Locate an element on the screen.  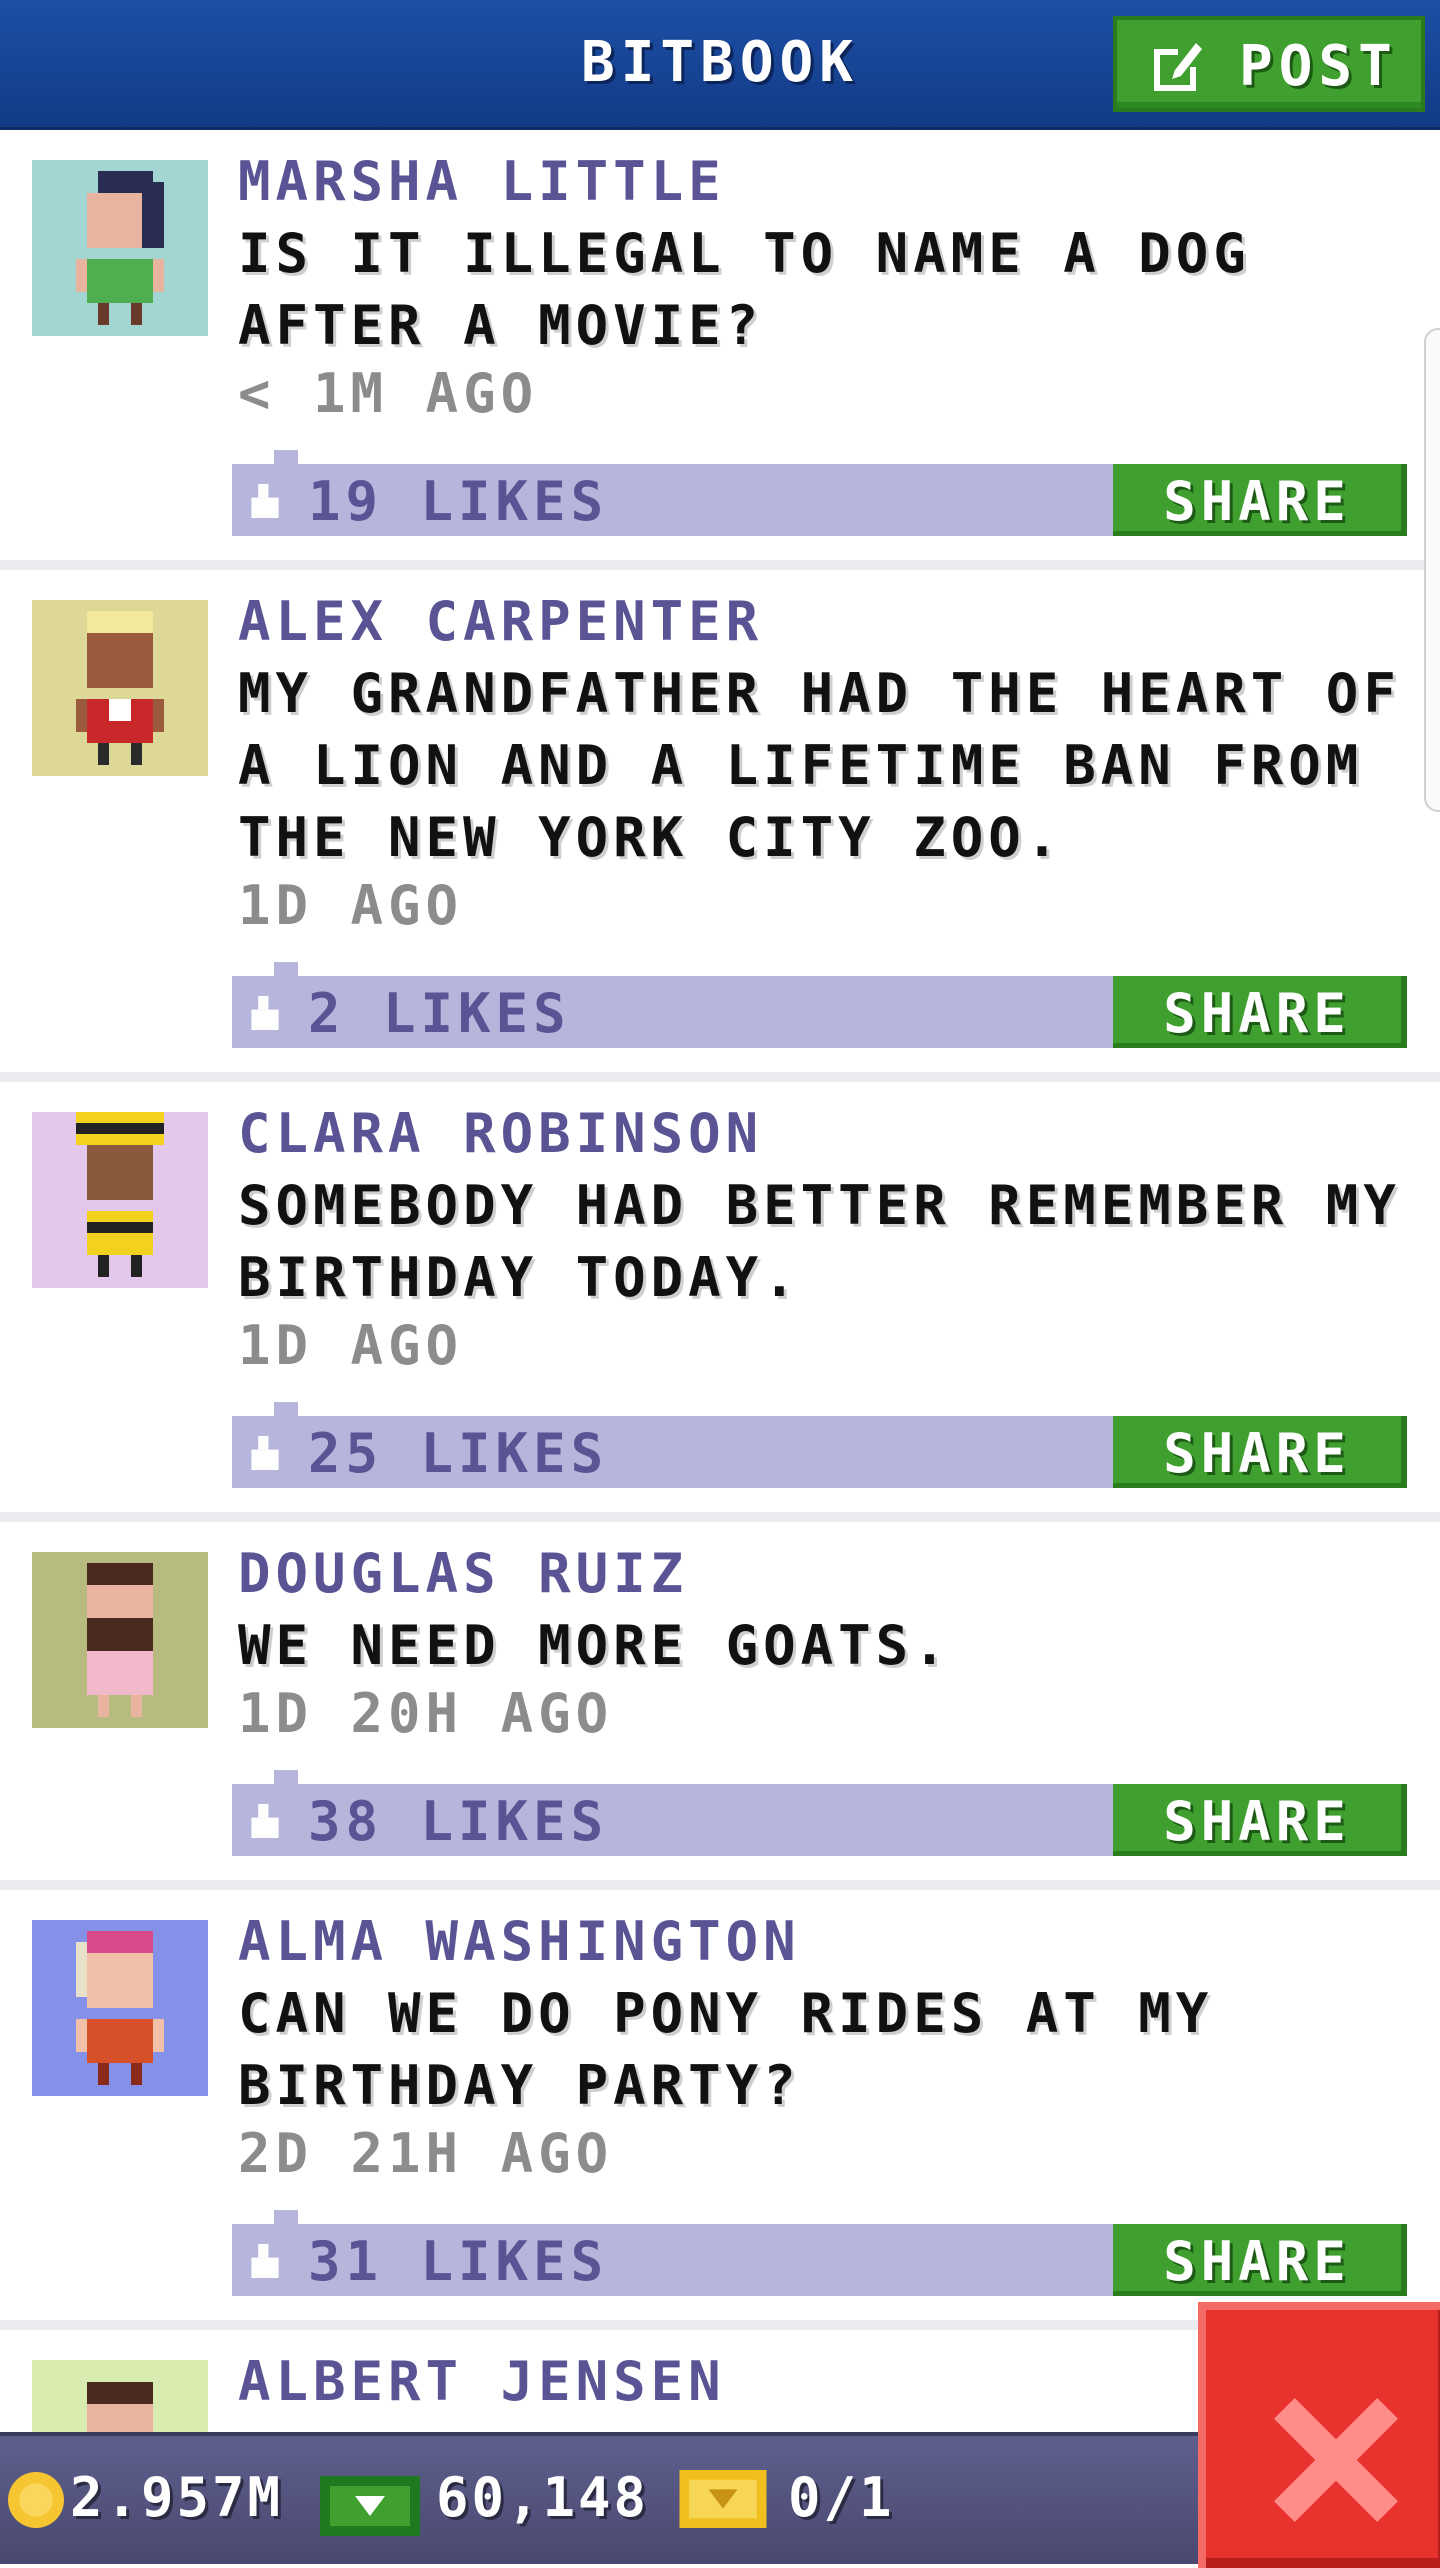
like-bar: 19 LIKES SHARE is located at coordinates (819, 493).